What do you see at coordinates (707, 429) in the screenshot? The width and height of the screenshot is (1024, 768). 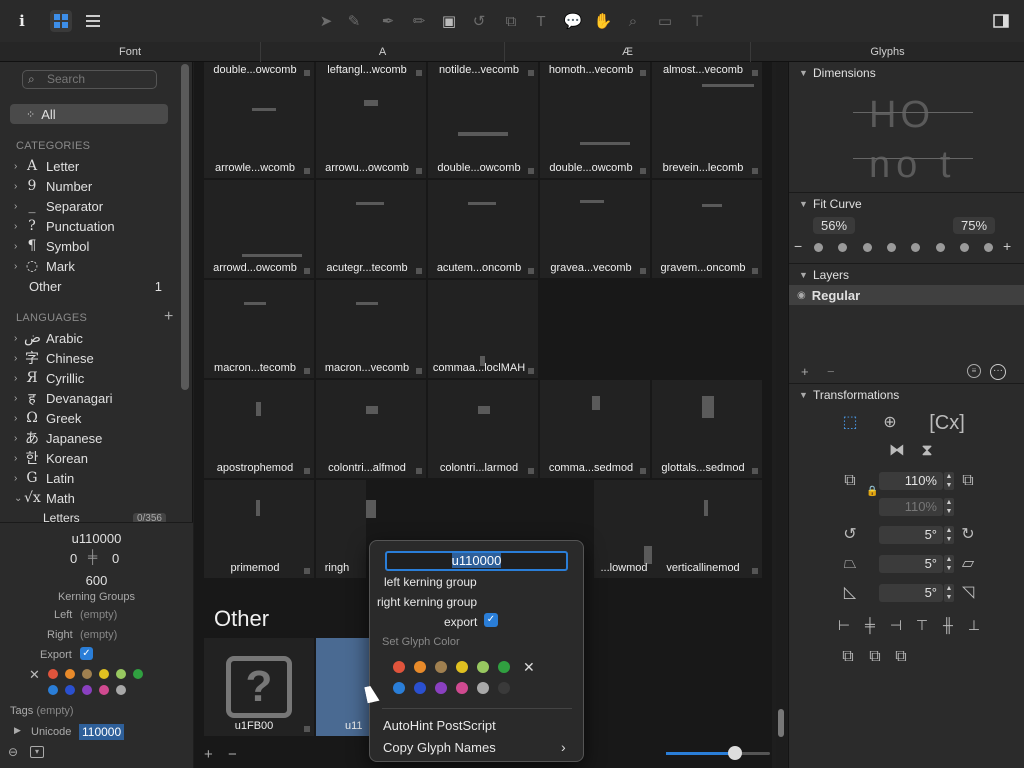 I see `glyph-cell: glottals...sedmod` at bounding box center [707, 429].